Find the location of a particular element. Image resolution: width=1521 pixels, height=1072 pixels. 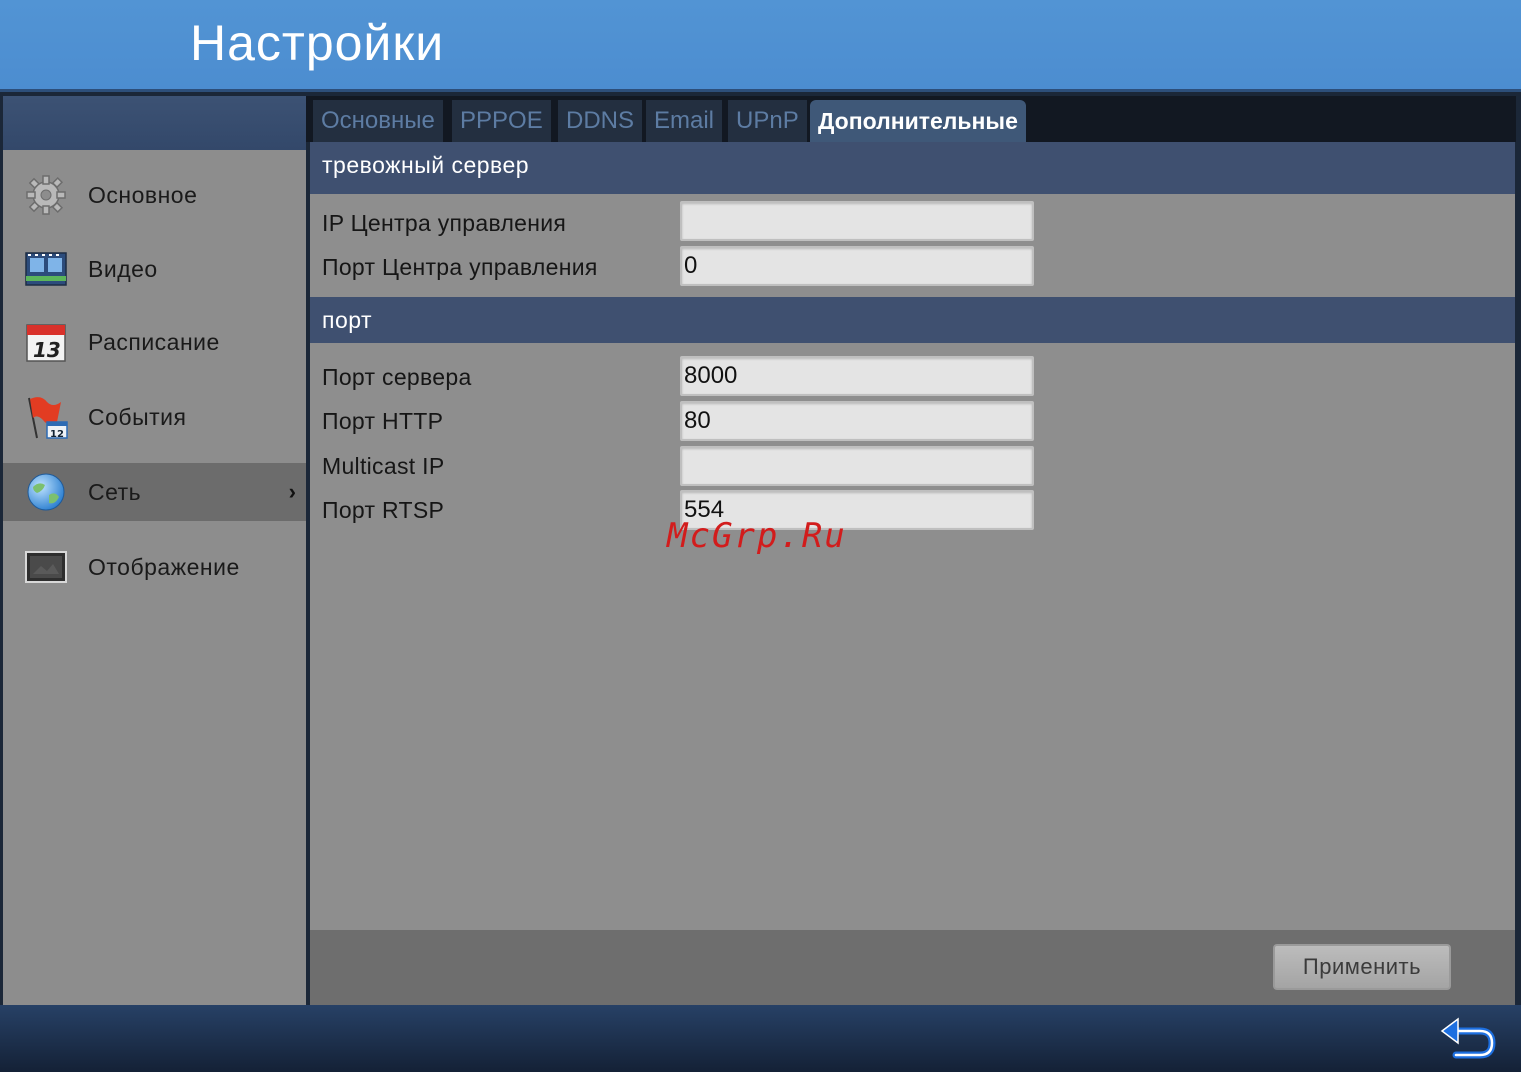

sidebar-item-schedule: 13 Расписание is located at coordinates (154, 342).